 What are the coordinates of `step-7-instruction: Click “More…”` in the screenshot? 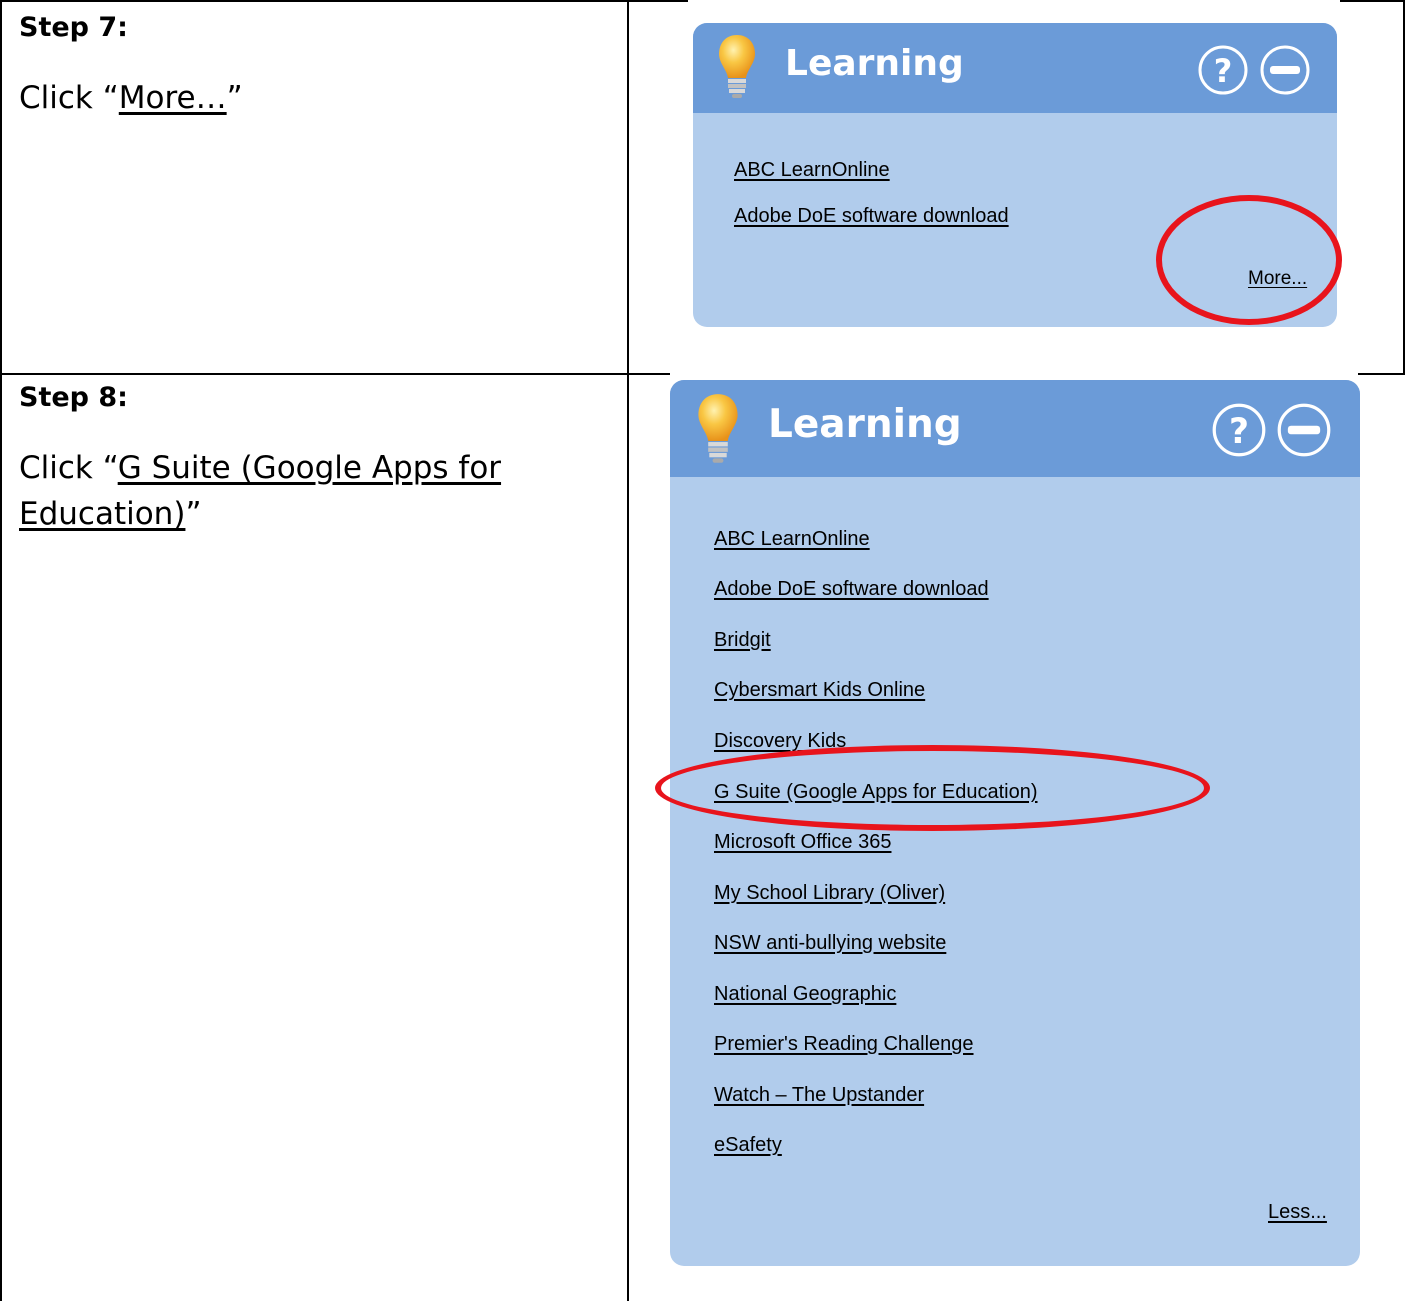 It's located at (299, 98).